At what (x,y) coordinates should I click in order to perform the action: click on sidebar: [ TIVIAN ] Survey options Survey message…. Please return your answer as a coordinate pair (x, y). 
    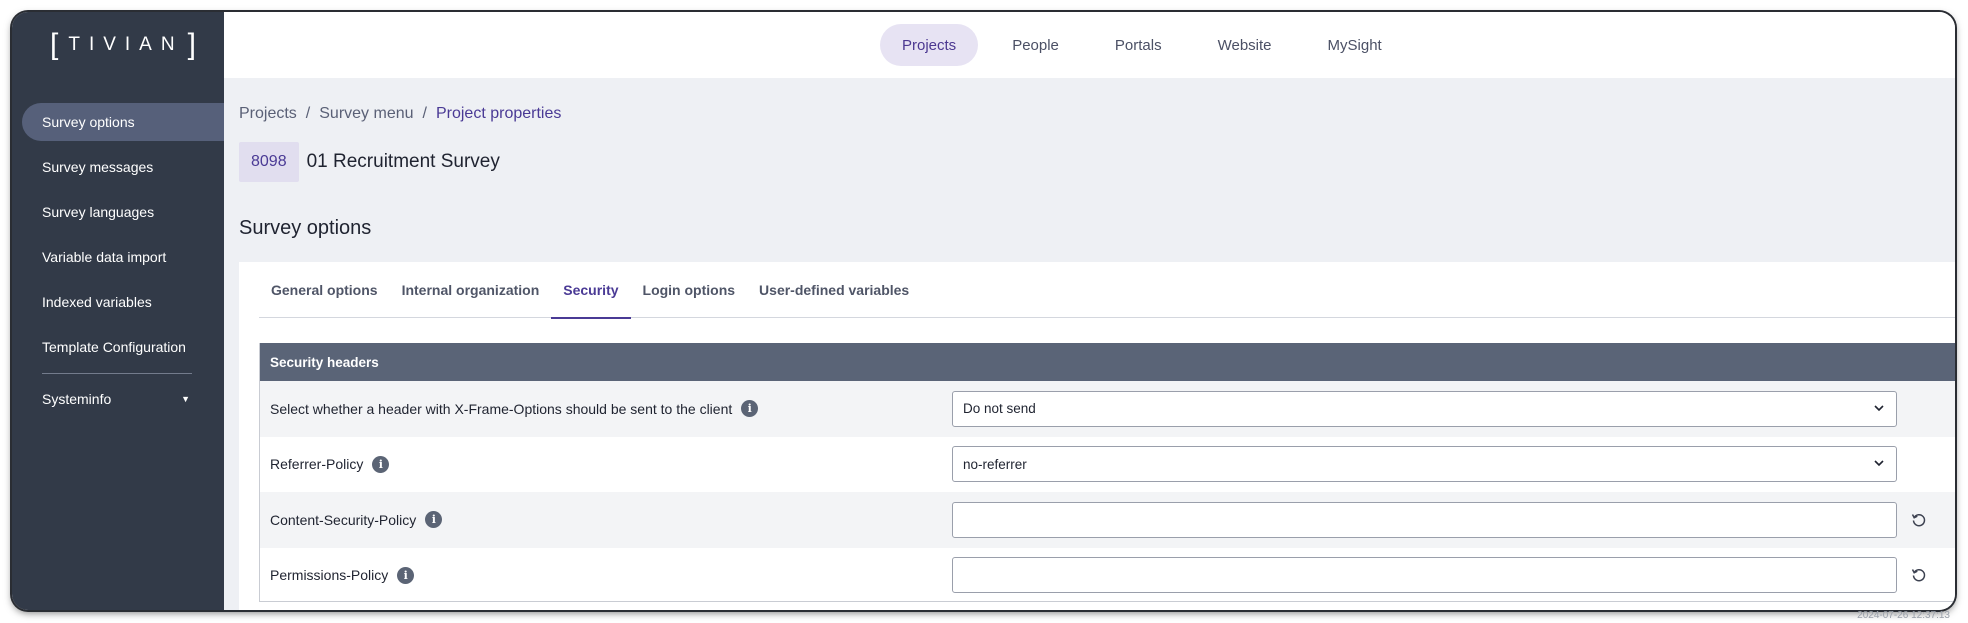
    Looking at the image, I should click on (118, 311).